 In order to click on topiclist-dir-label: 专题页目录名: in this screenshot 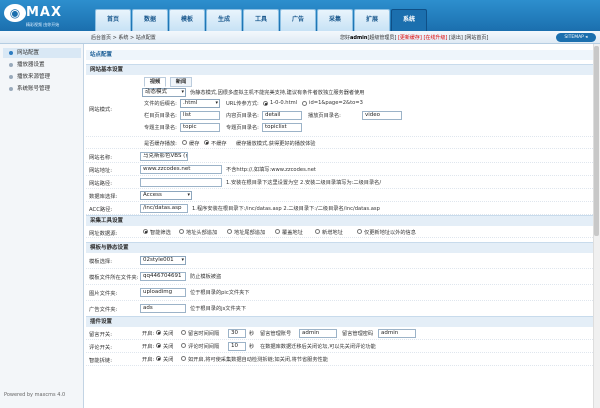, I will do `click(242, 128)`.